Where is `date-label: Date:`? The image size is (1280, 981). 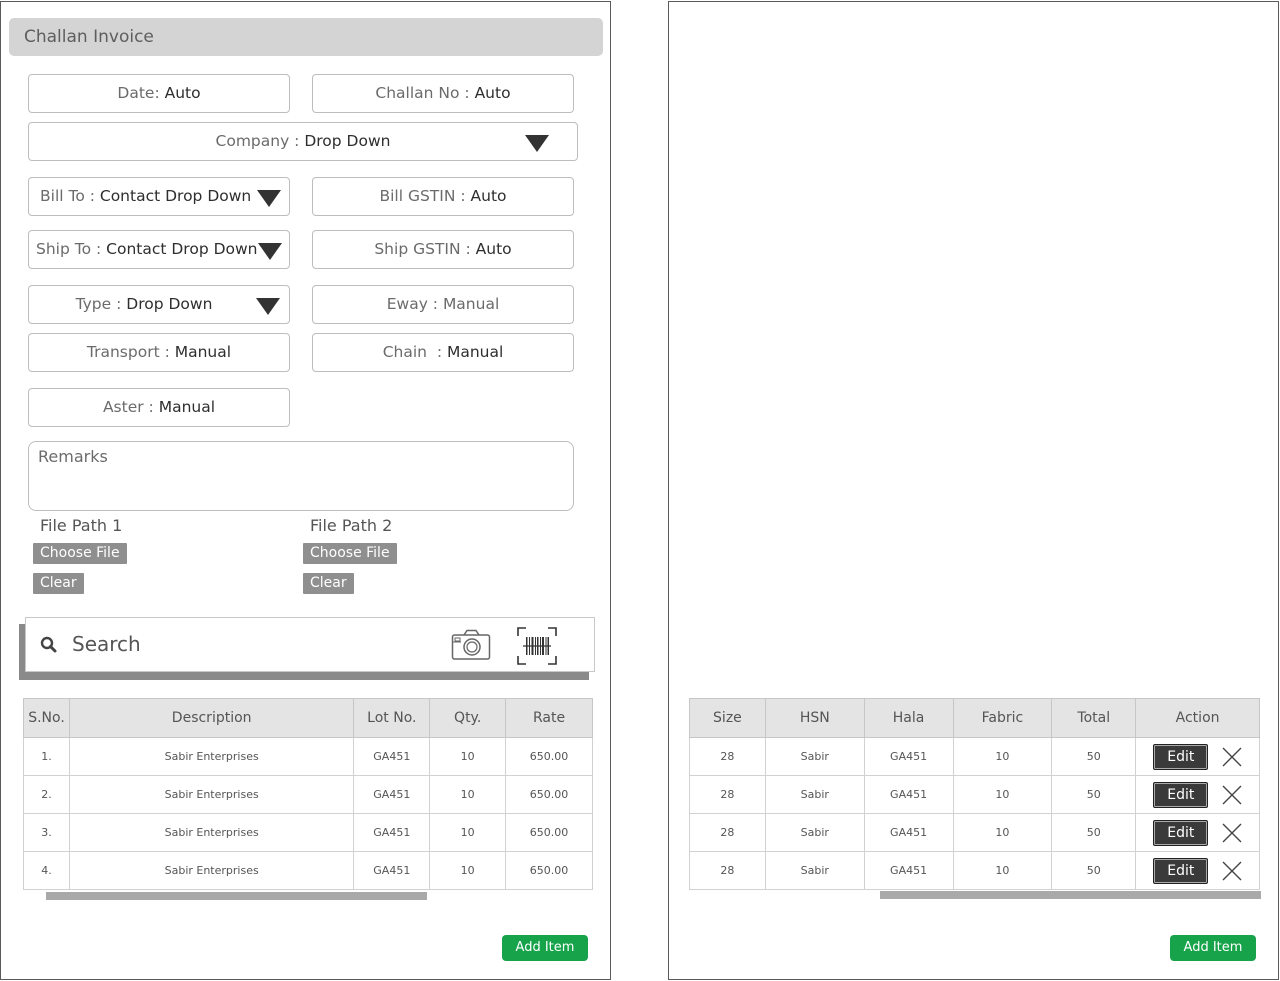 date-label: Date: is located at coordinates (141, 93).